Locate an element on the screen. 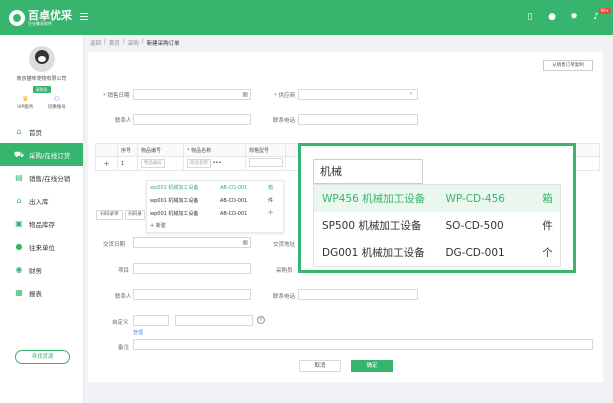 This screenshot has width=613, height=403. table-header-blank is located at coordinates (106, 150).